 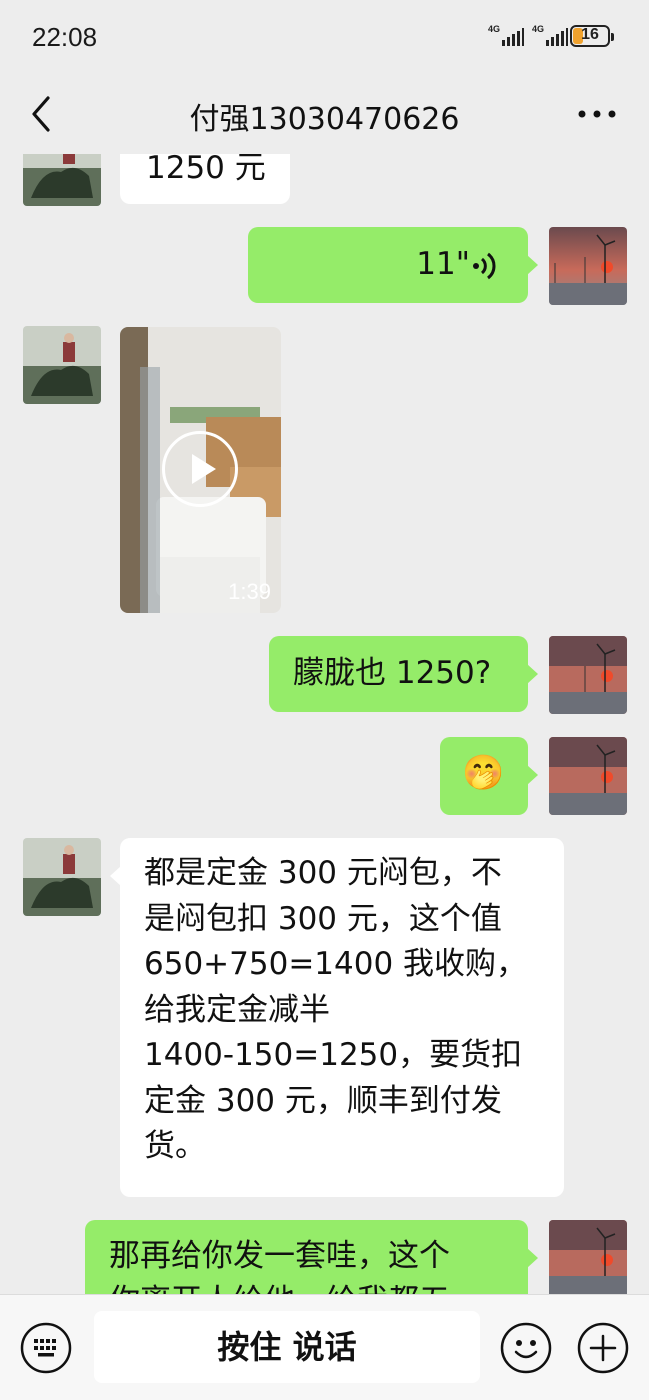 I want to click on play-button, so click(x=200, y=469).